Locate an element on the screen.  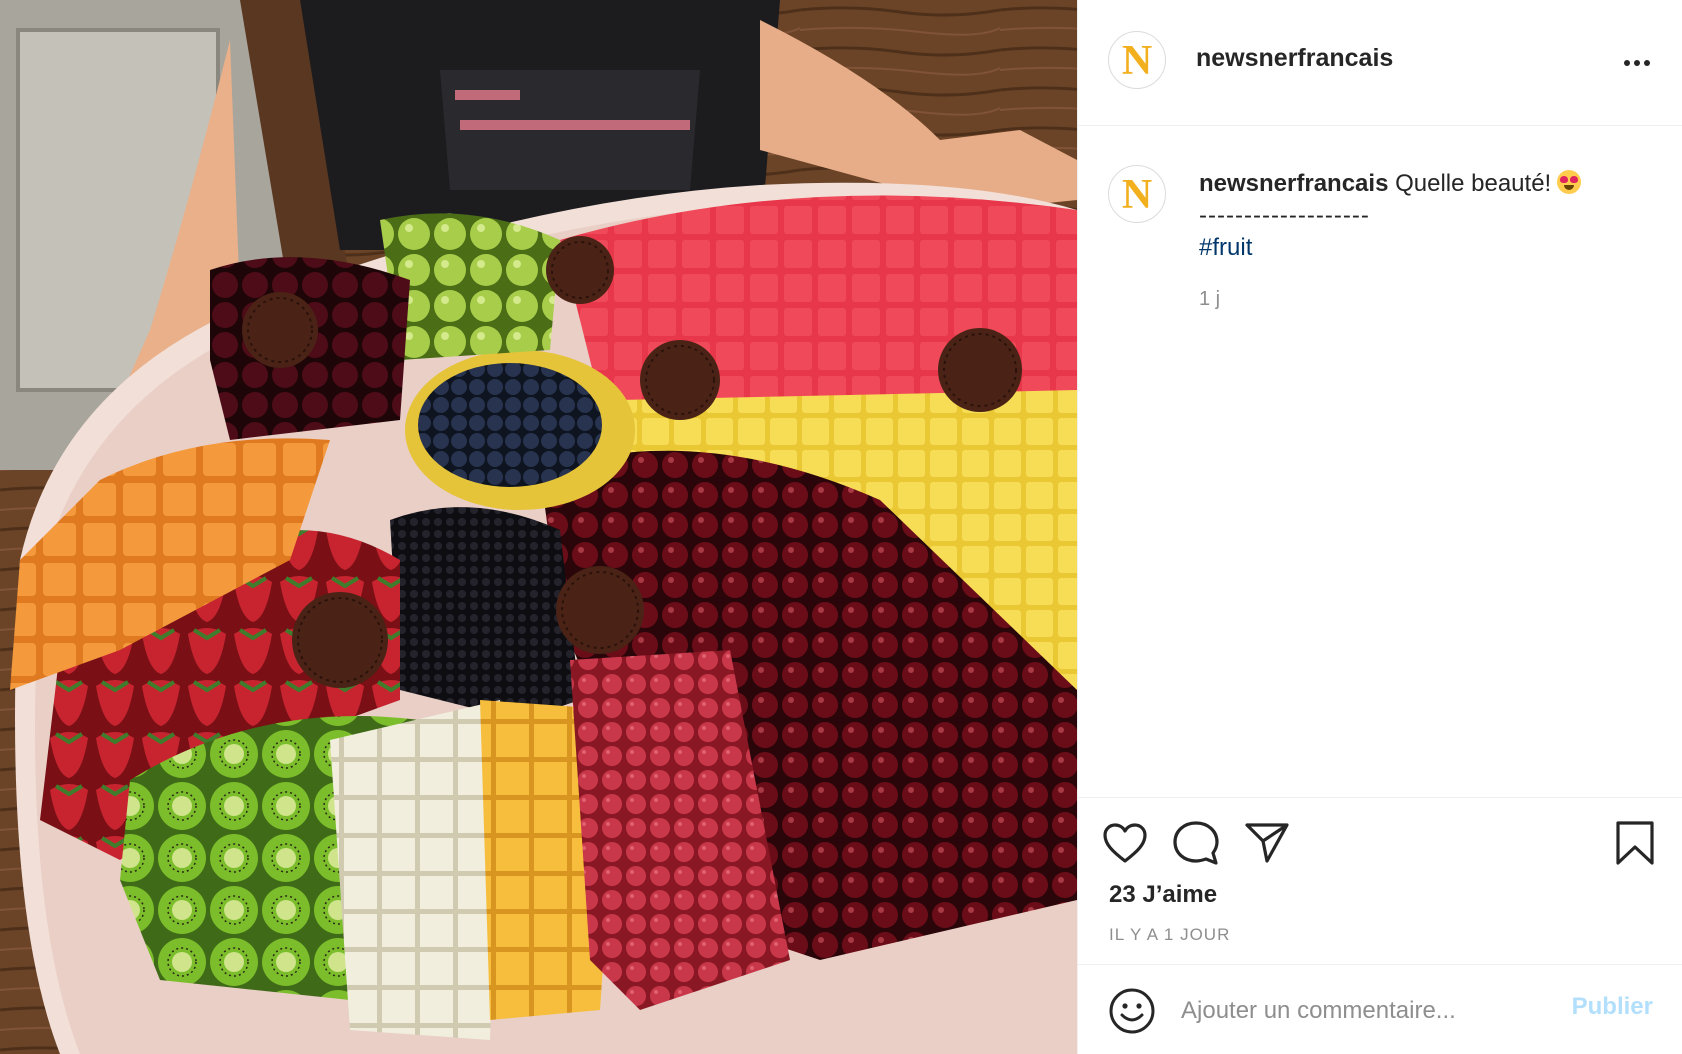
caption-time: 1 j is located at coordinates (1210, 299).